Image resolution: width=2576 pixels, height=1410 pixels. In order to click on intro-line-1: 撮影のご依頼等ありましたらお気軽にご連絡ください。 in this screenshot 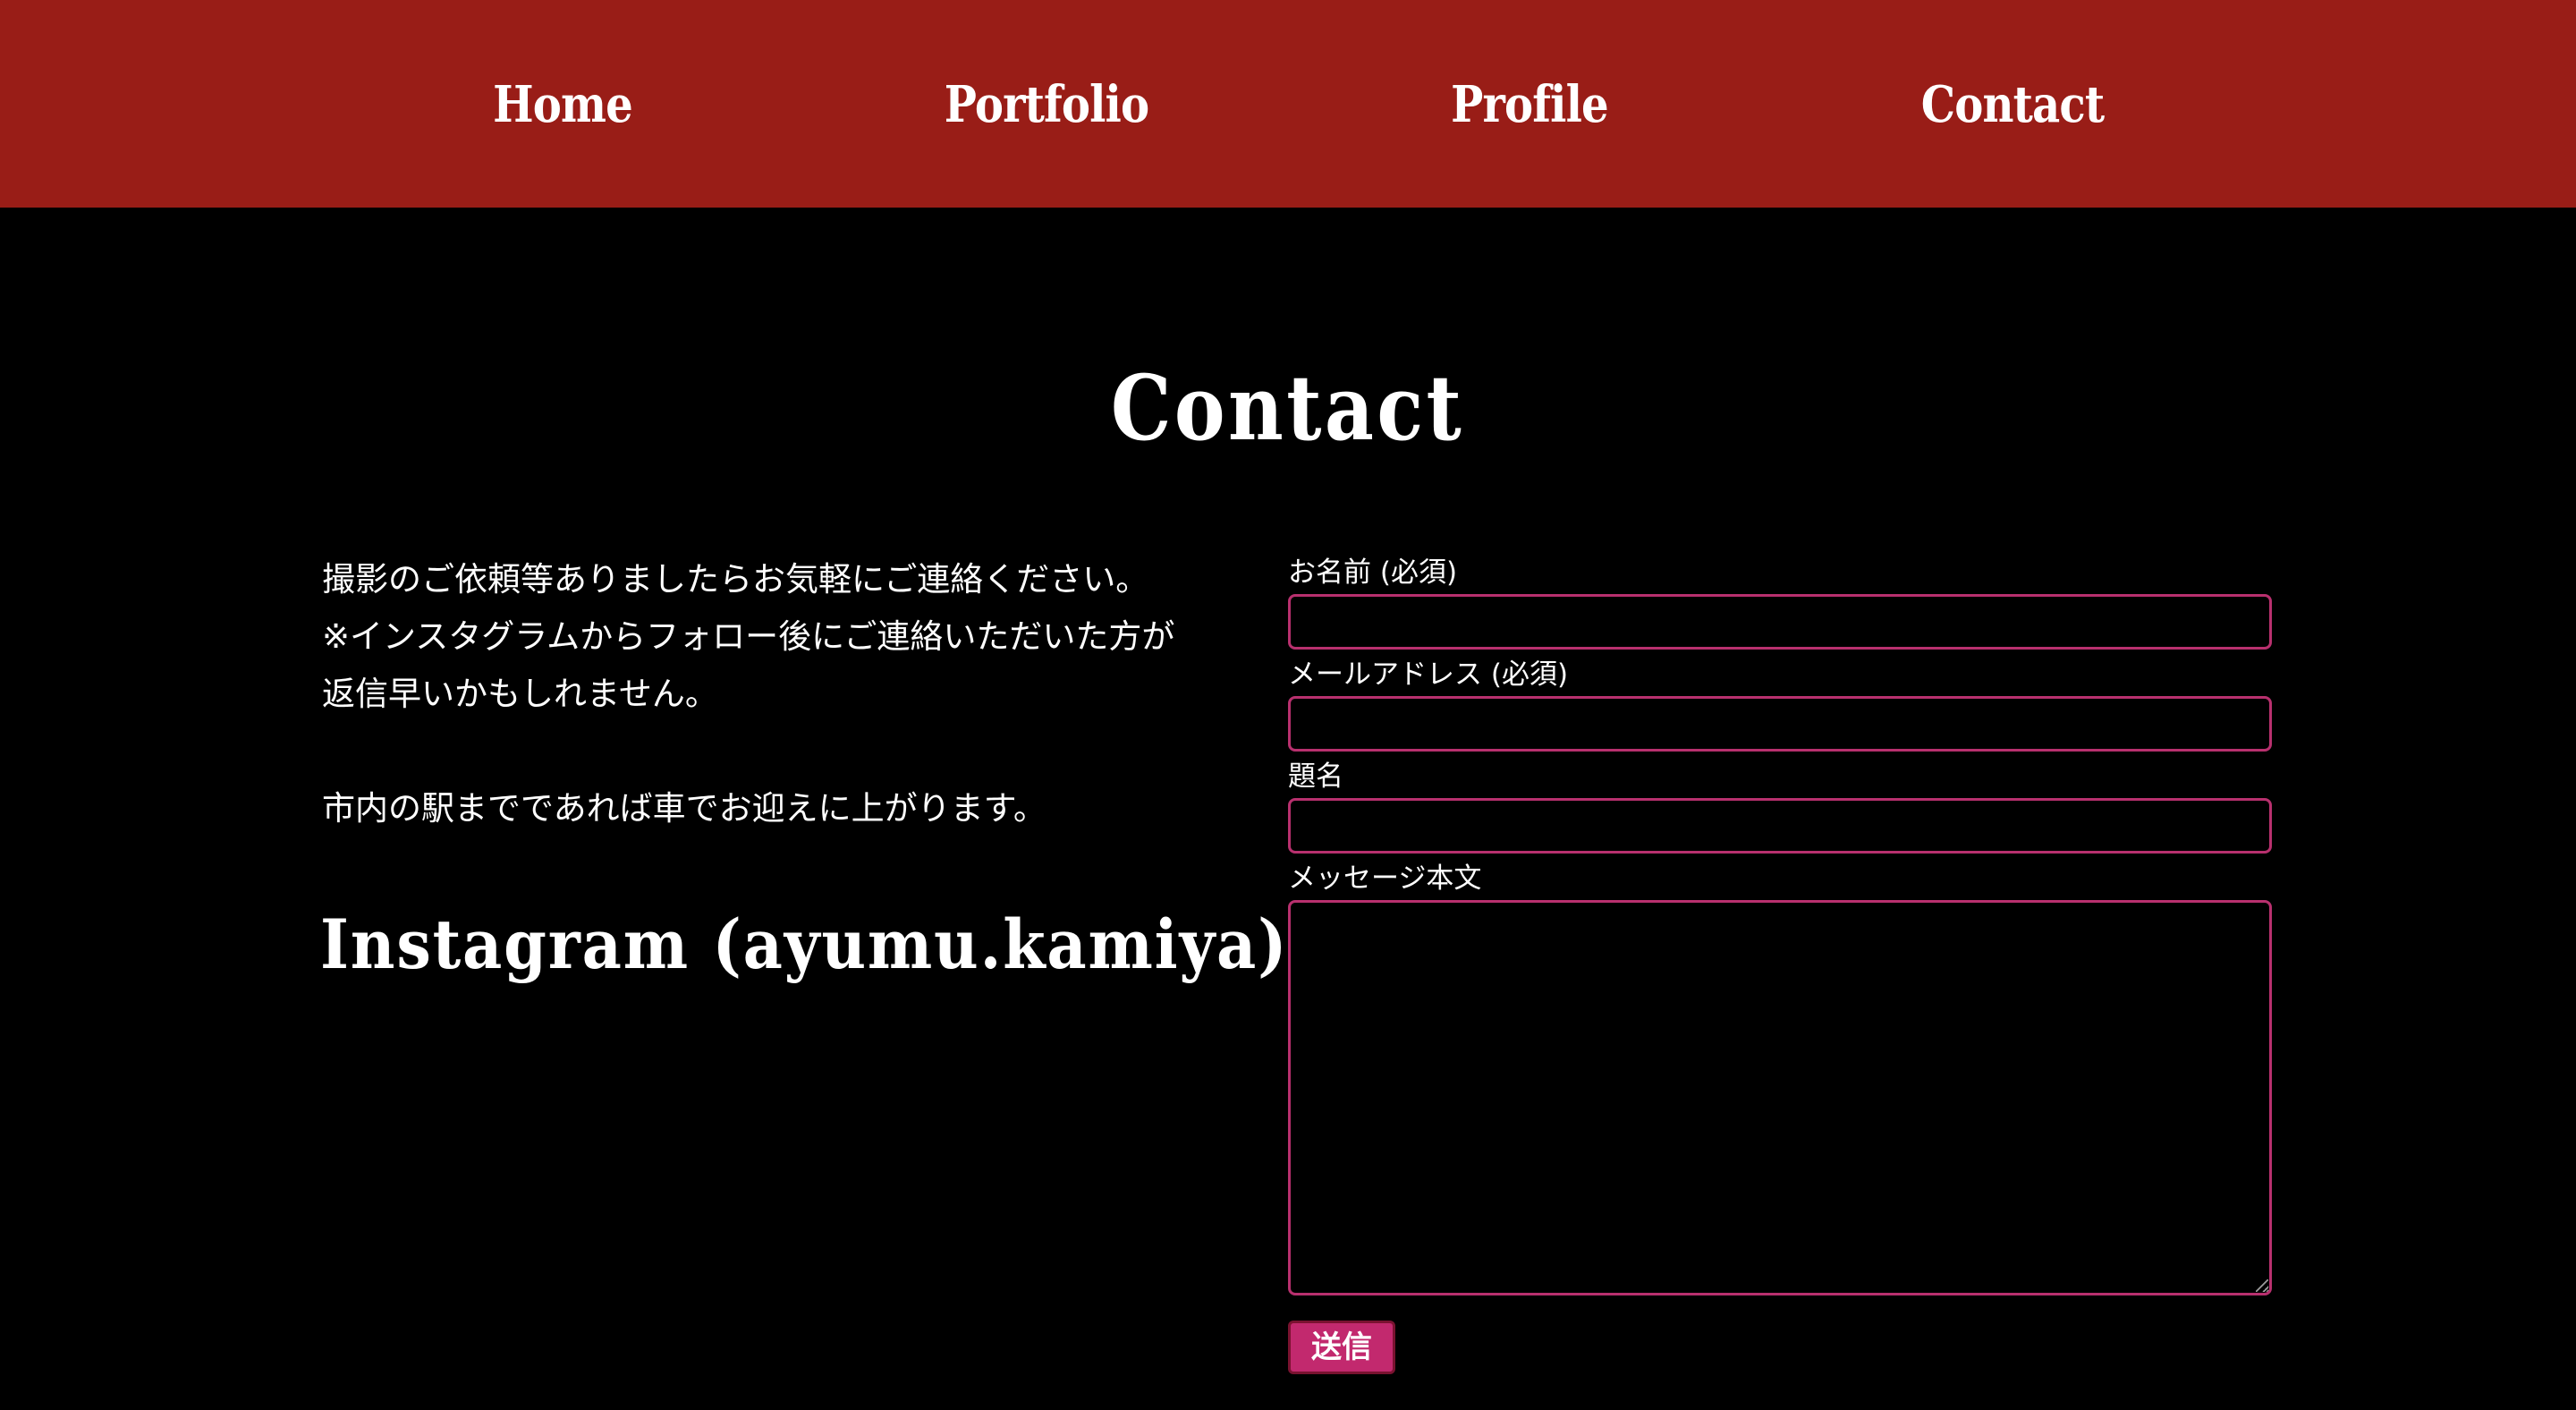, I will do `click(735, 580)`.